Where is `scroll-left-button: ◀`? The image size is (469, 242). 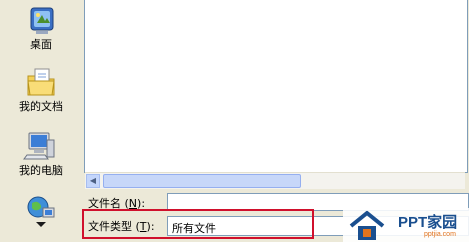 scroll-left-button: ◀ is located at coordinates (93, 181).